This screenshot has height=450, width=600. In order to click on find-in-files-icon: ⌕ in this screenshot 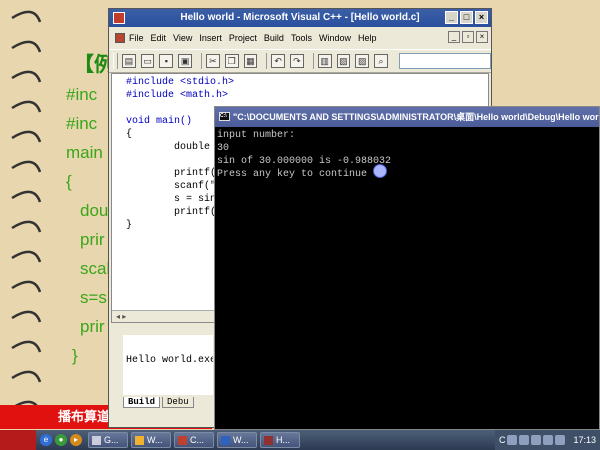, I will do `click(381, 61)`.